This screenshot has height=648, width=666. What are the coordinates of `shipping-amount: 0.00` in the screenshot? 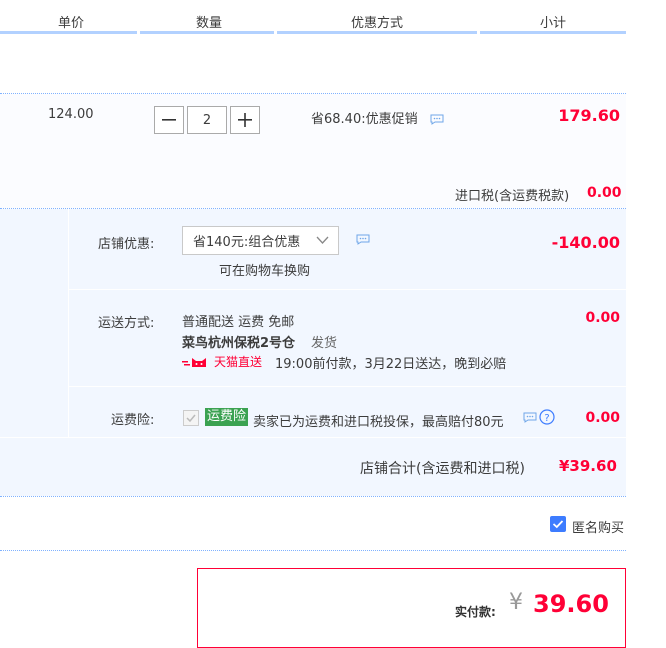 It's located at (602, 318).